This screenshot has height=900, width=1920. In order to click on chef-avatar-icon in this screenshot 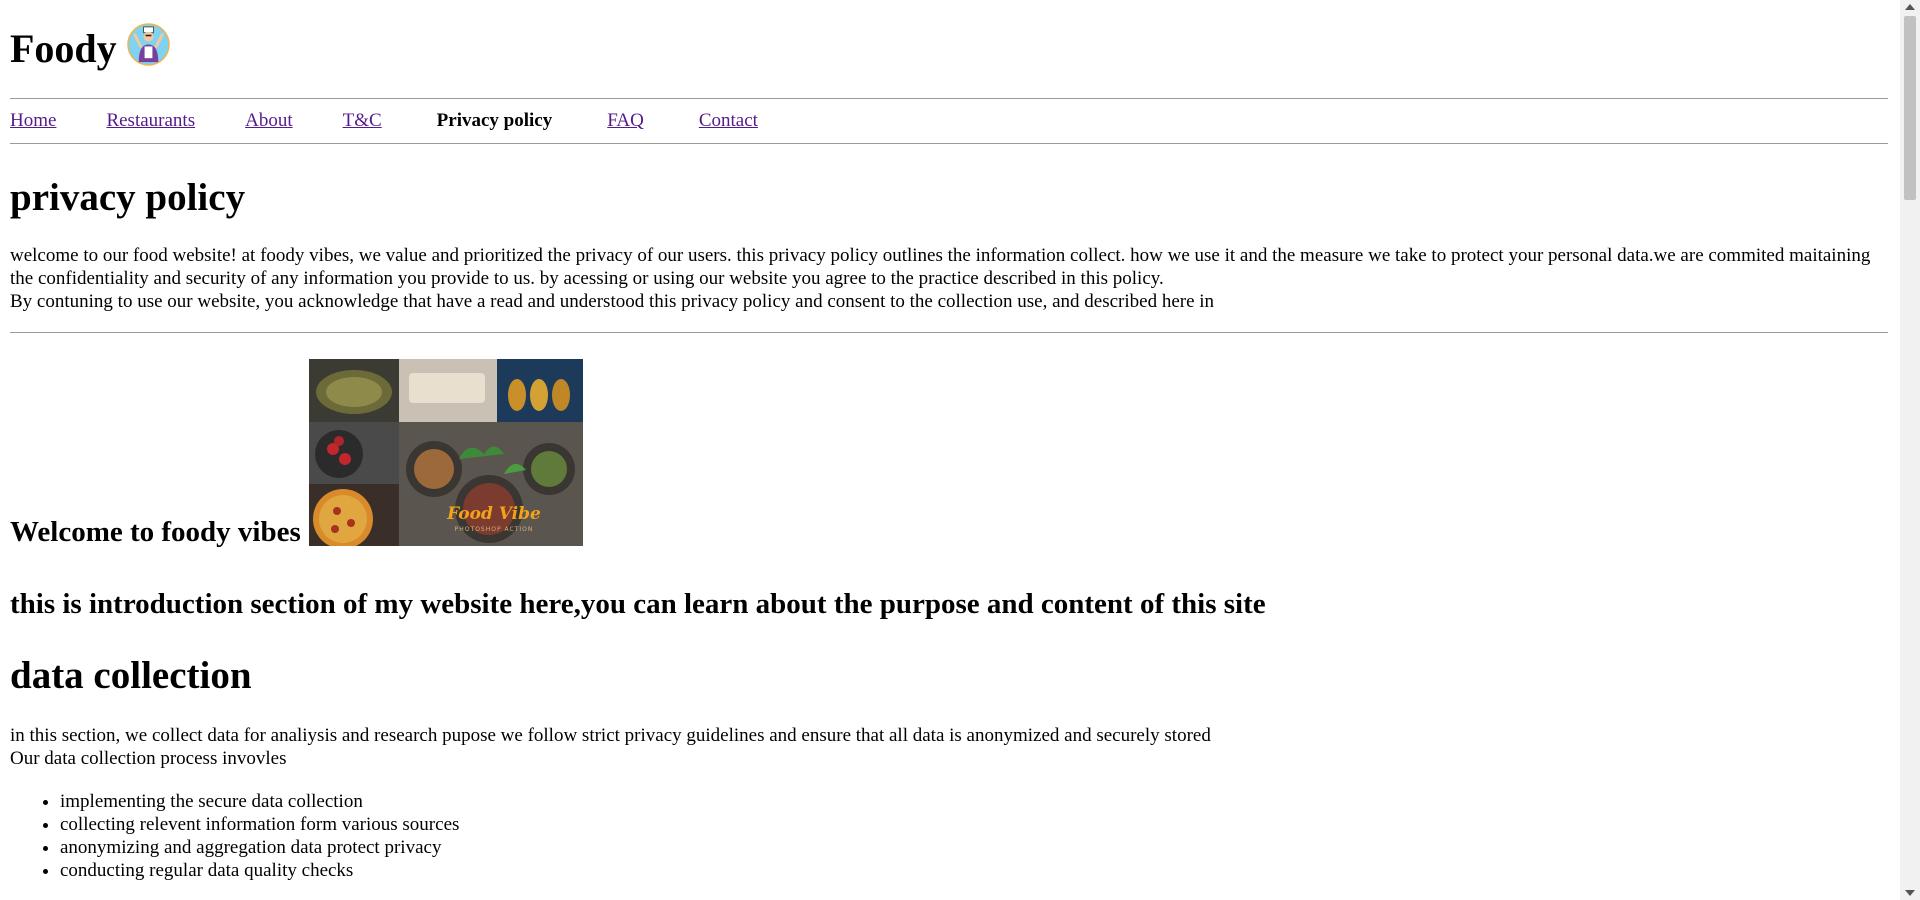, I will do `click(148, 44)`.